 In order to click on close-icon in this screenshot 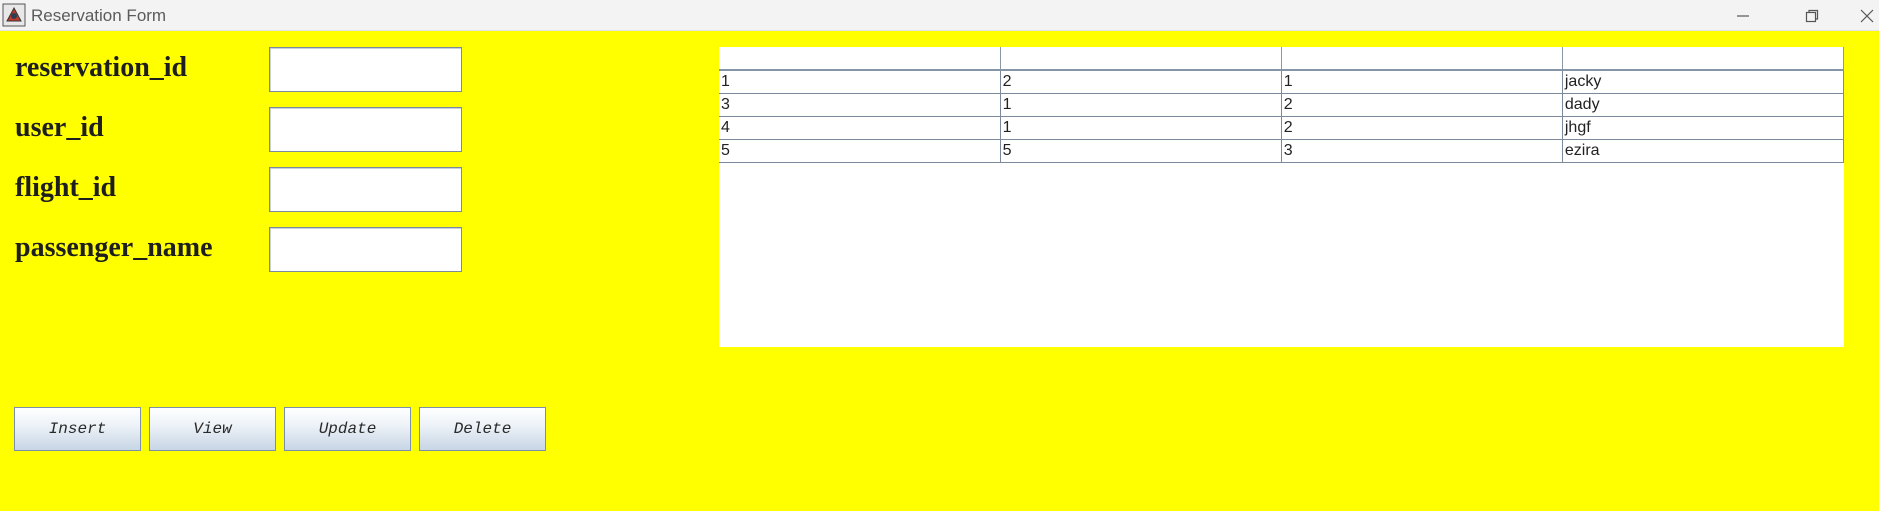, I will do `click(1867, 15)`.